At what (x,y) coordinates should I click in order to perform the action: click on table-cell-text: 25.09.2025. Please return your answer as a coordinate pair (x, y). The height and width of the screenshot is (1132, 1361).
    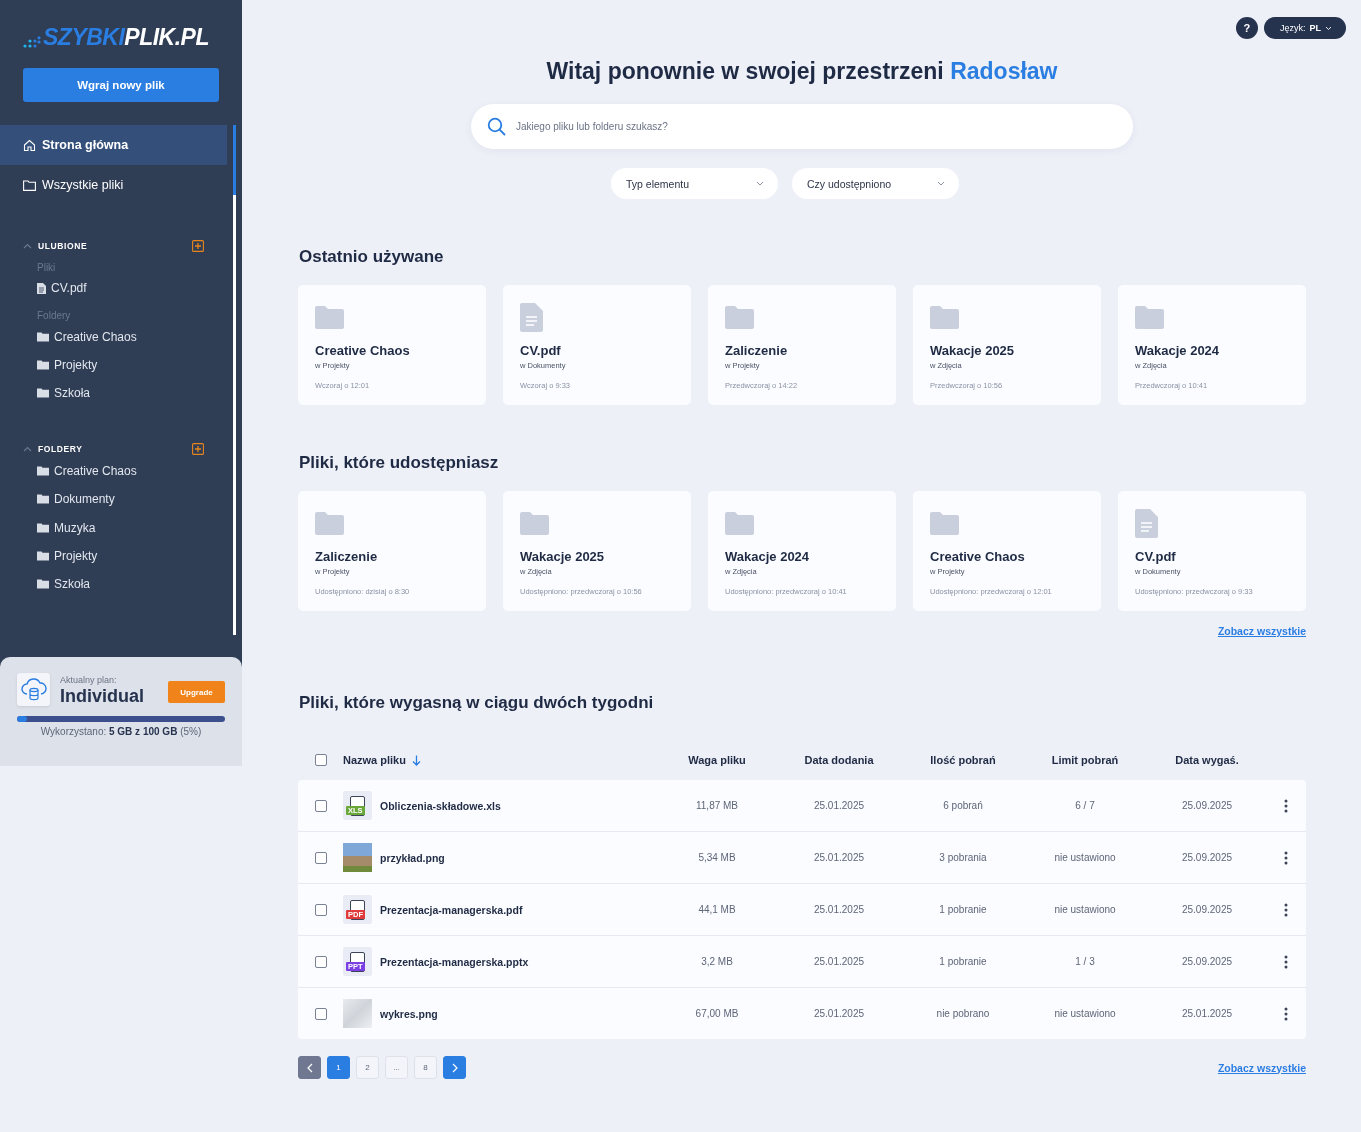
    Looking at the image, I should click on (1207, 961).